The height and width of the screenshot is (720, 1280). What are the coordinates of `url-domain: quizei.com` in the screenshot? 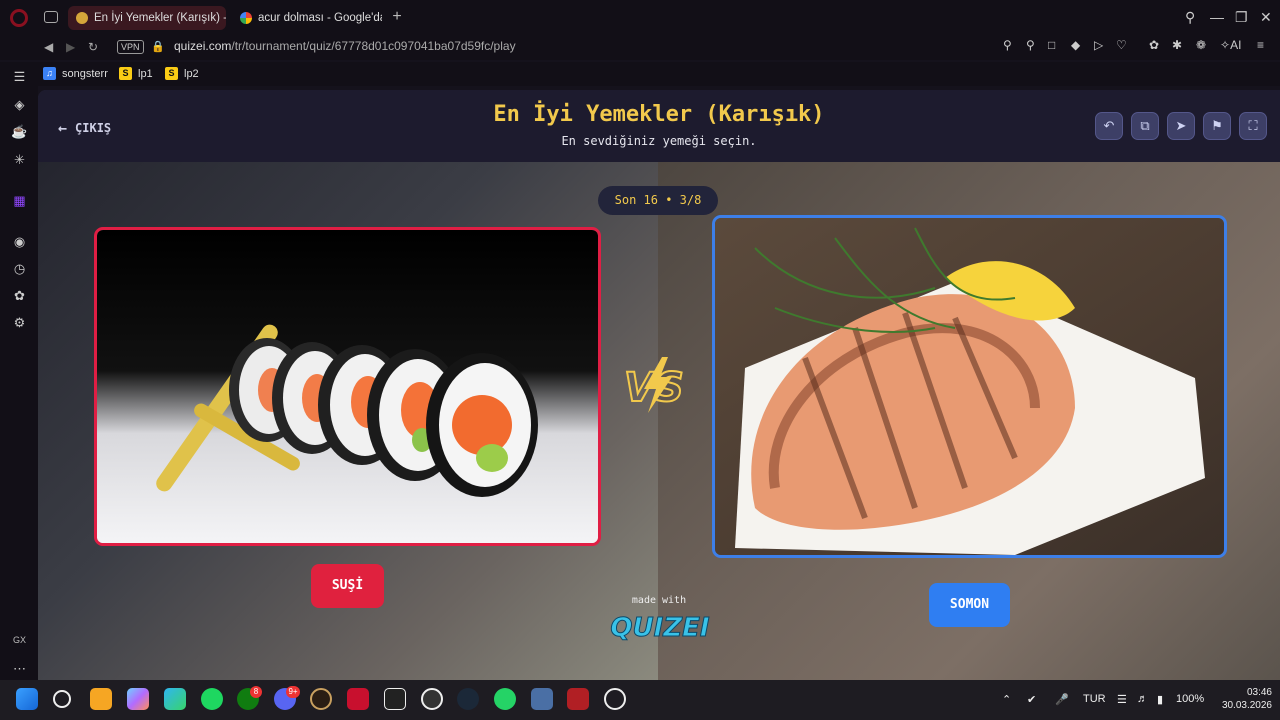 It's located at (203, 46).